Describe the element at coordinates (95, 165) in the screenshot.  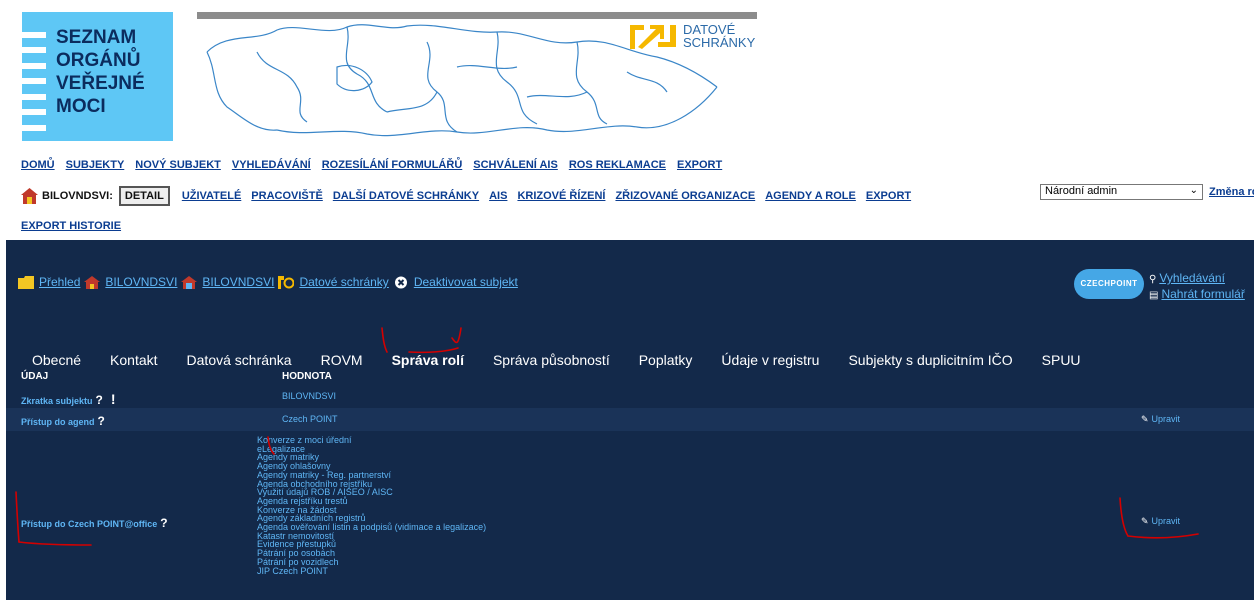
I see `nav-subjekty: SUBJEKTY` at that location.